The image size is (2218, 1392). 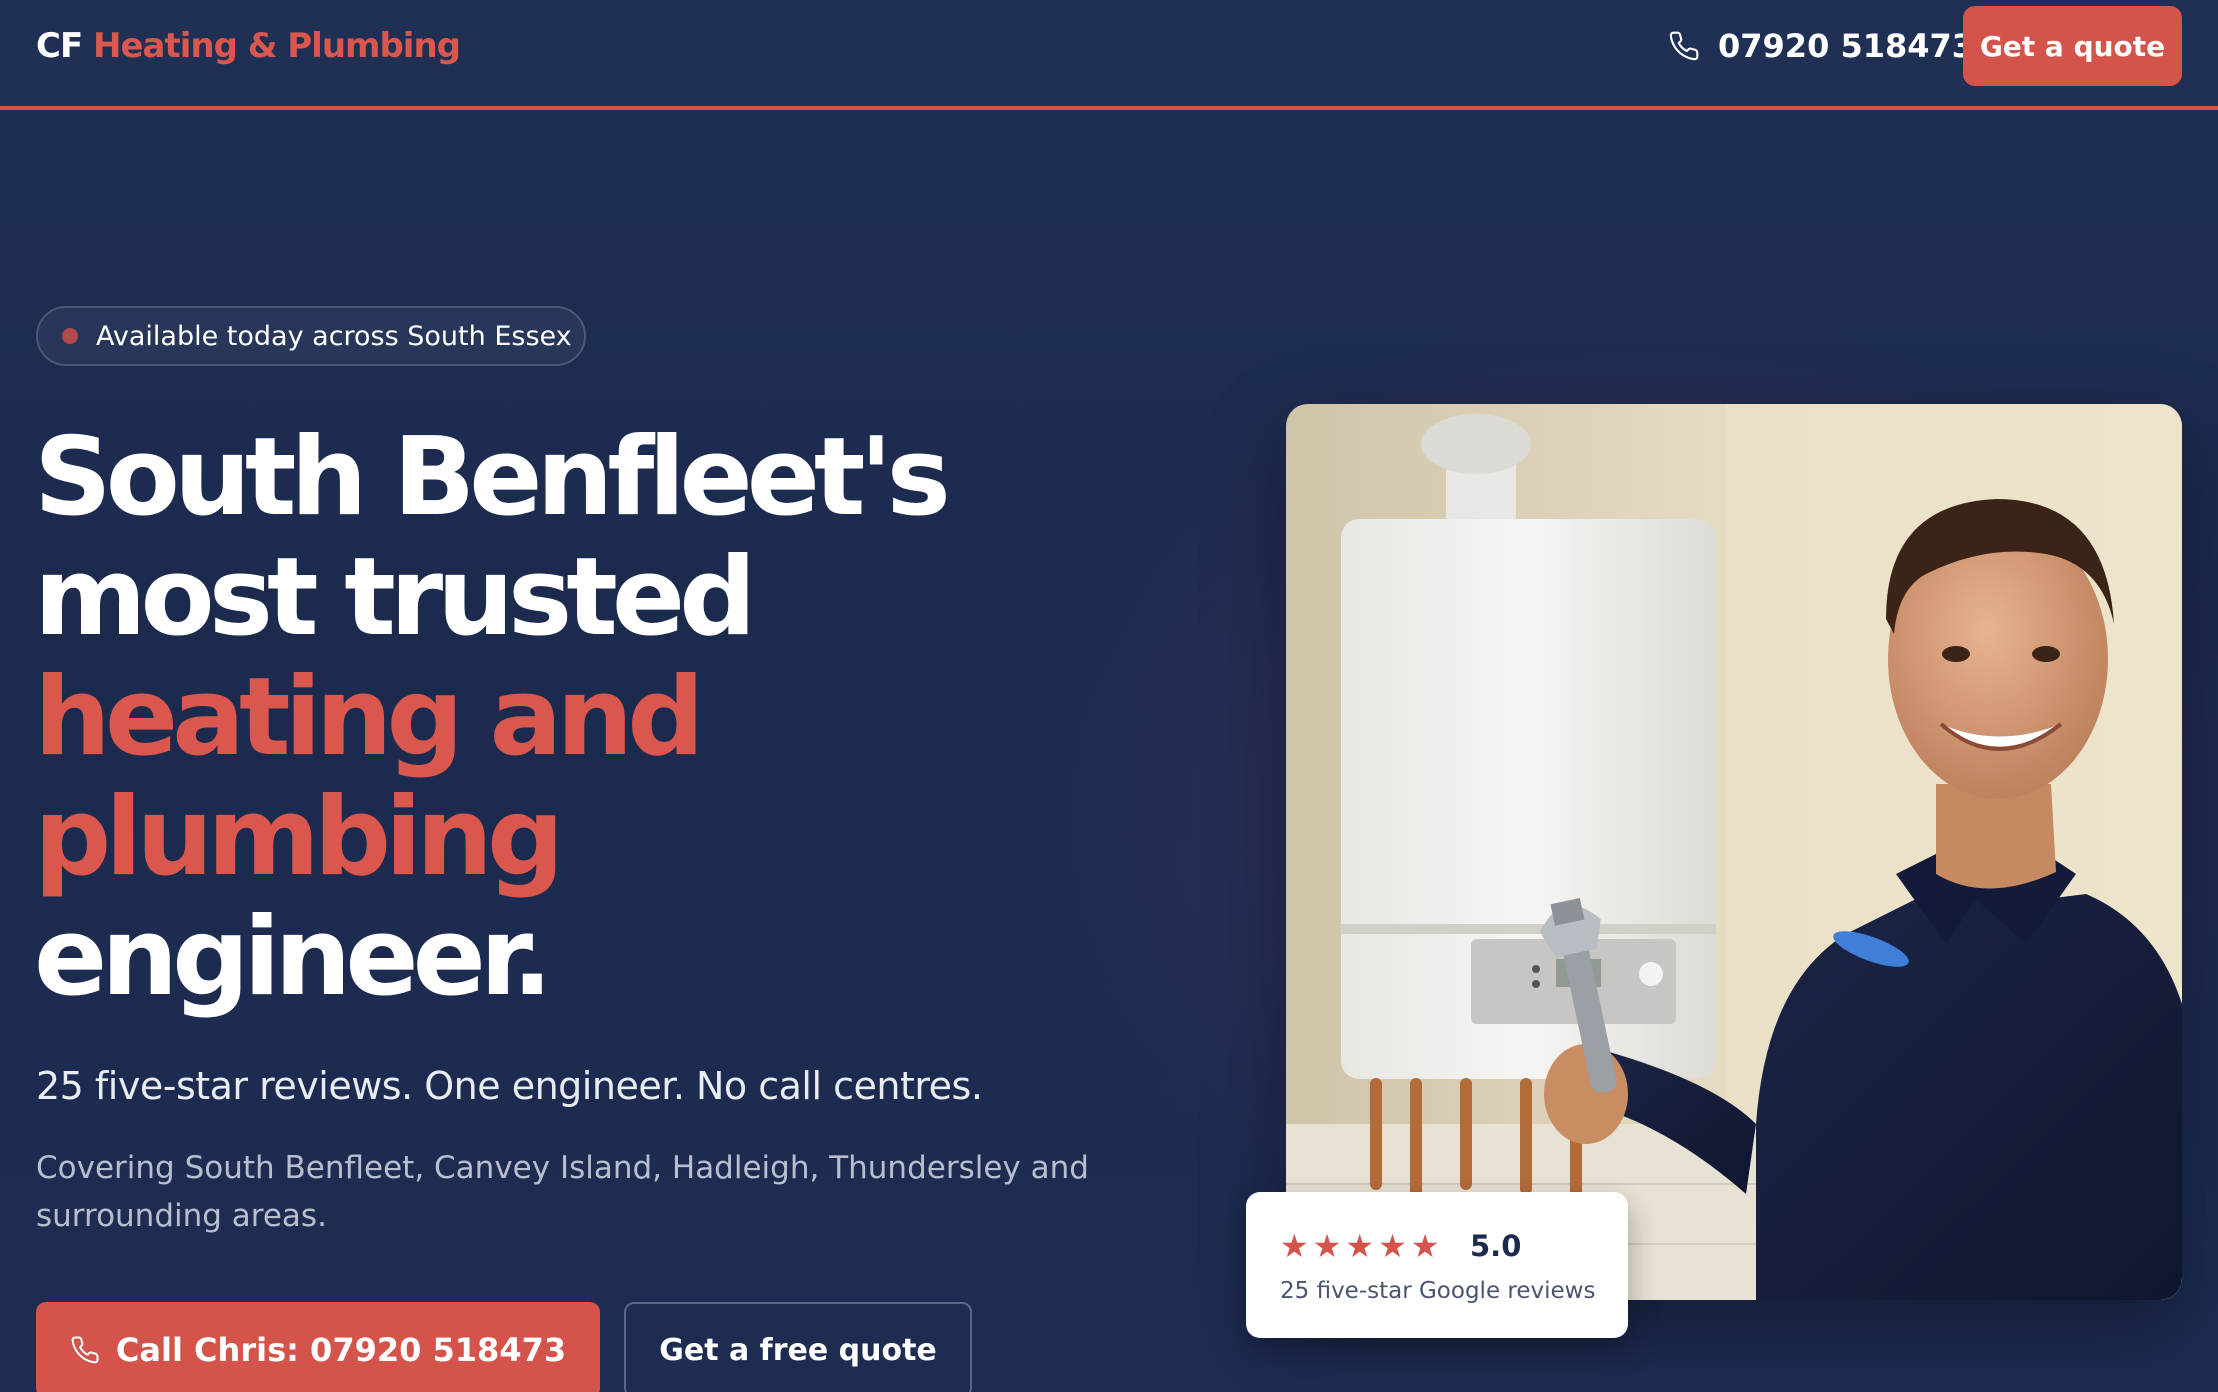 I want to click on hero-title-line-accent: plumbing, so click(x=299, y=837).